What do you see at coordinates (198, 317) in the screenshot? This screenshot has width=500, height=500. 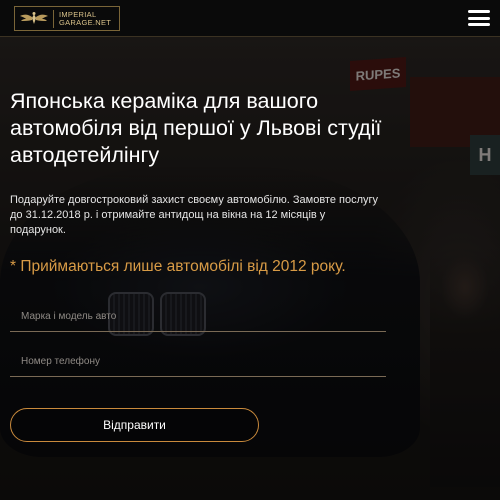 I see `car-model-input` at bounding box center [198, 317].